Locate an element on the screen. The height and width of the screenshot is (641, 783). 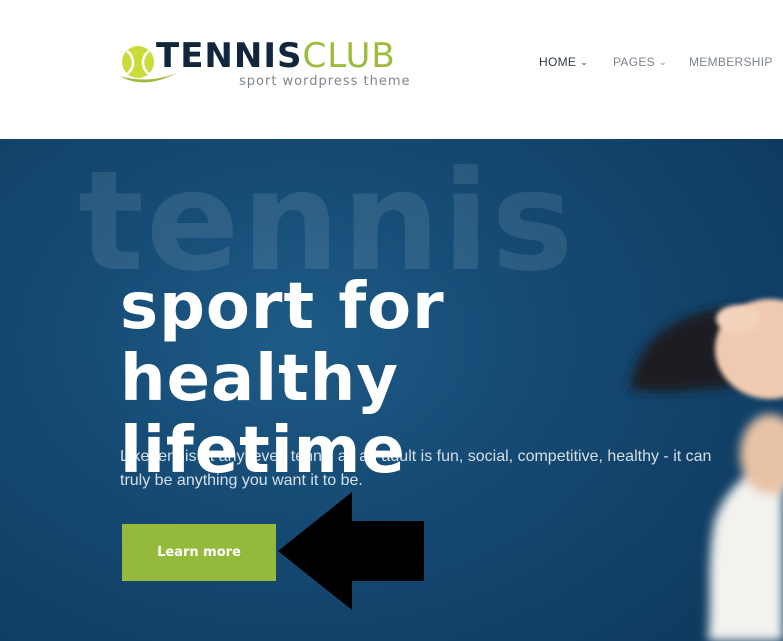
nav-item-label: MEMBERSHIP is located at coordinates (731, 62).